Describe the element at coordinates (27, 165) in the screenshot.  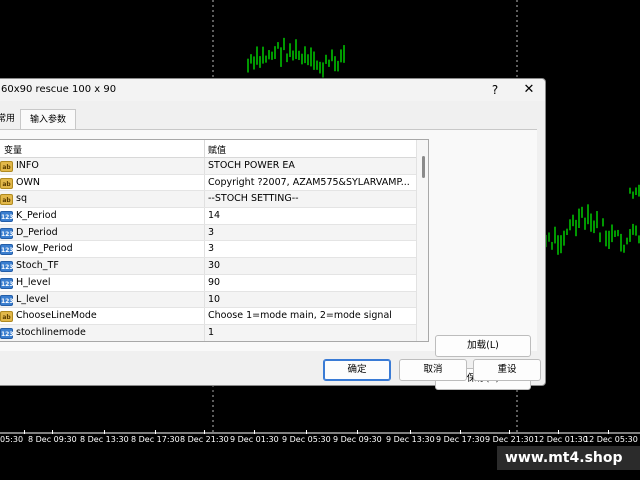
I see `parameter-name: INFO` at that location.